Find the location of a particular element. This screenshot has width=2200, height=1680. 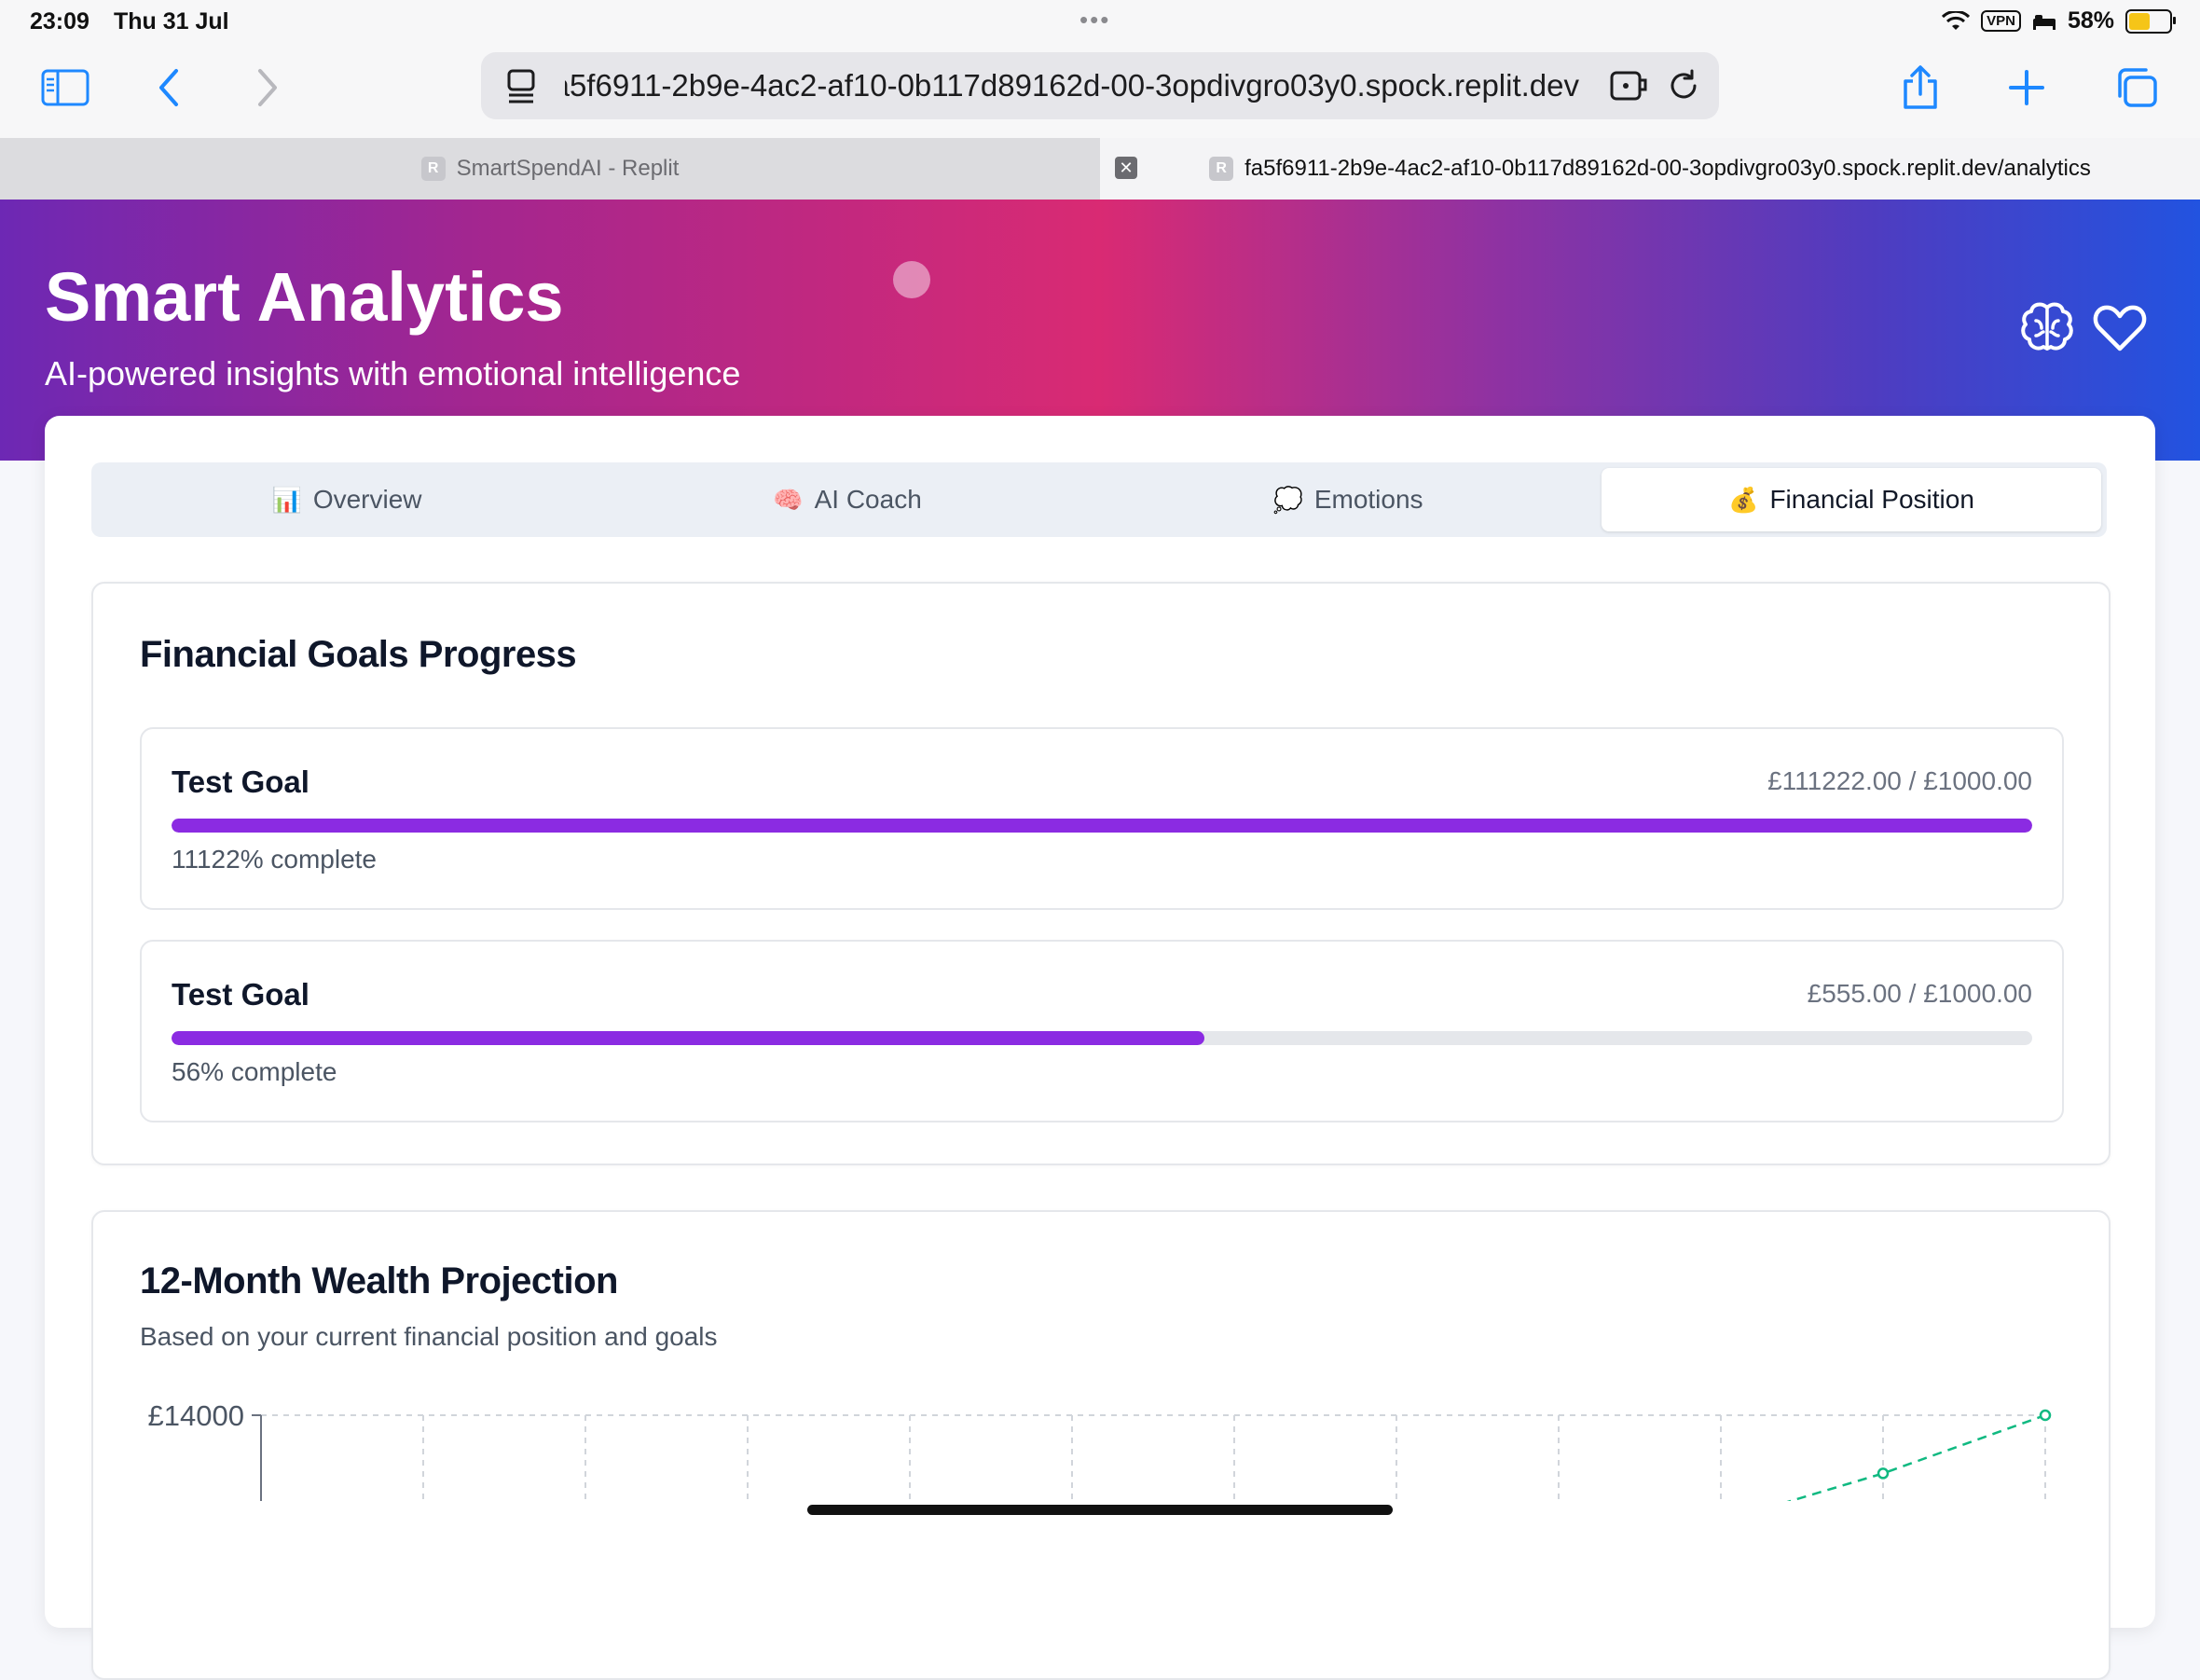

multitasking-dots-icon: ••• is located at coordinates (1094, 20).